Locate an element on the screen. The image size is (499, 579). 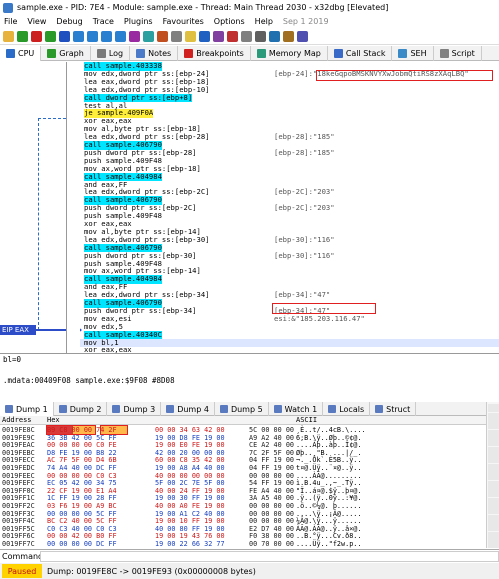
restart-icon is located at coordinates (22, 36).